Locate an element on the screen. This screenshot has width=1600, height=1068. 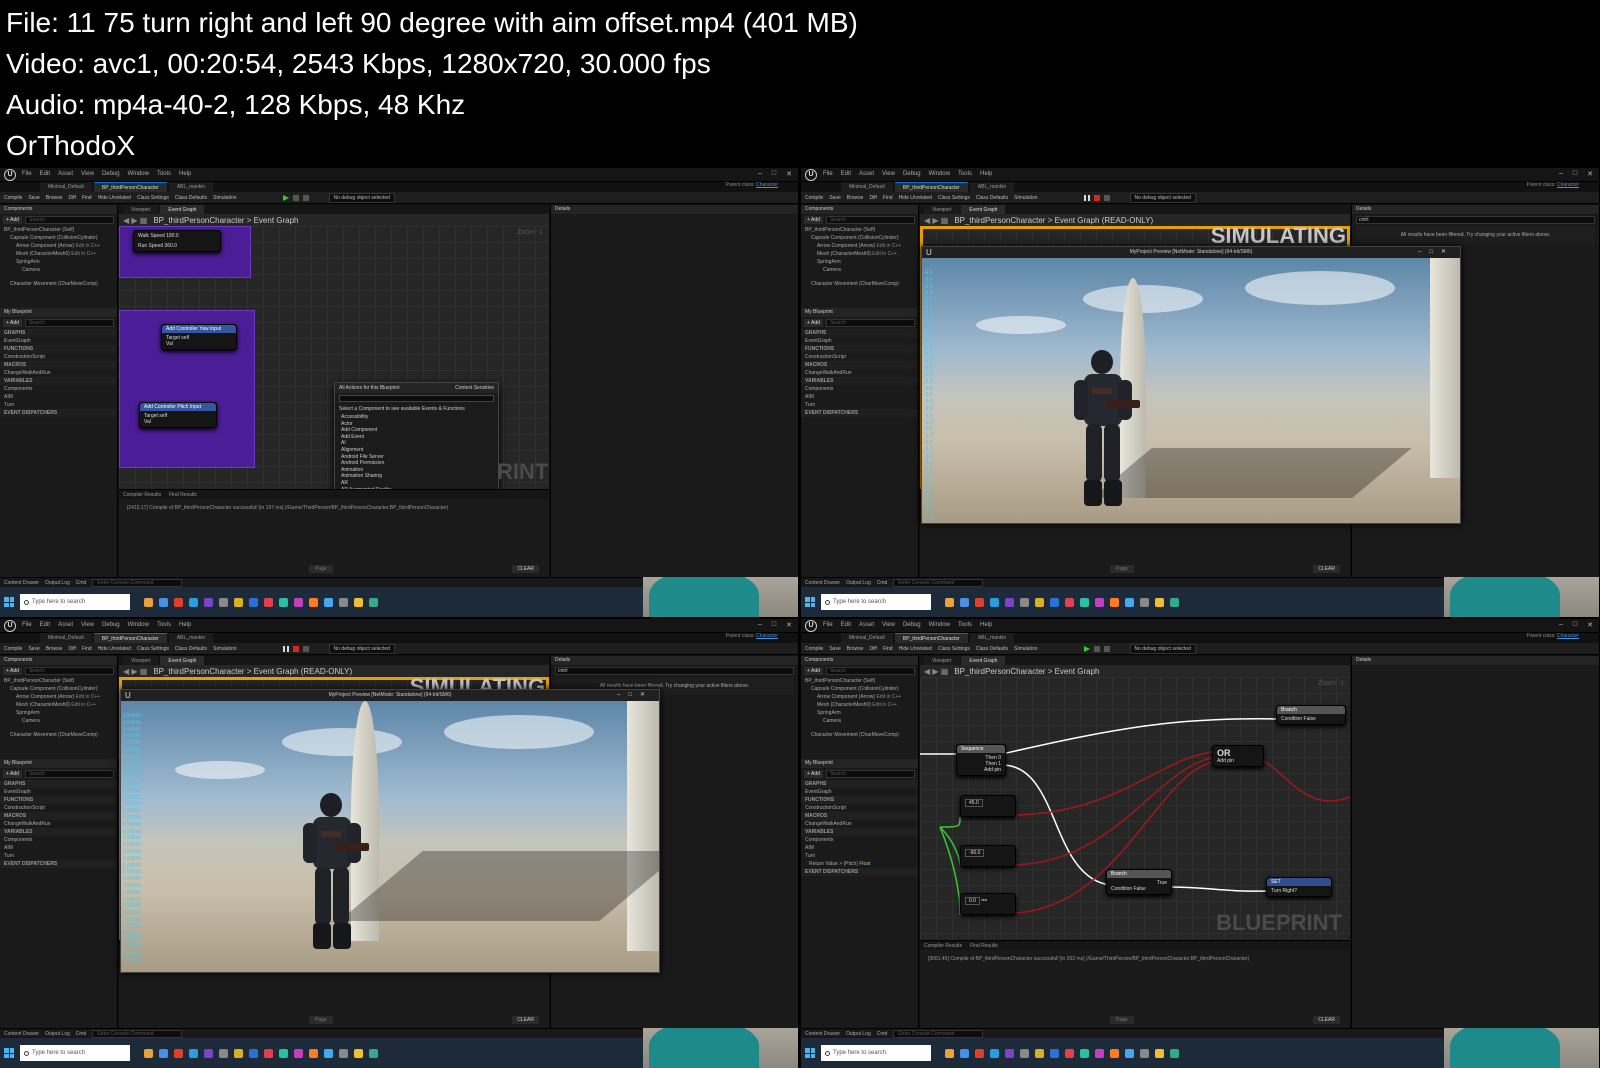
category-macros: MACROS is located at coordinates (58, 816).